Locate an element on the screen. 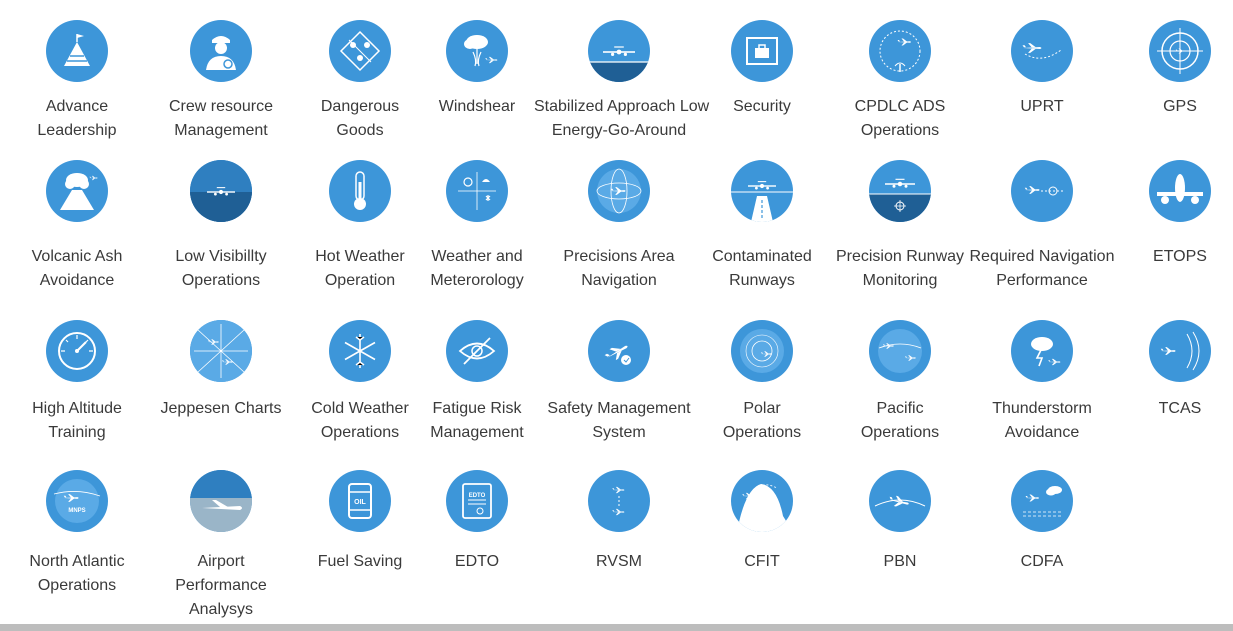  horizontal-scrollbar is located at coordinates (616, 627).